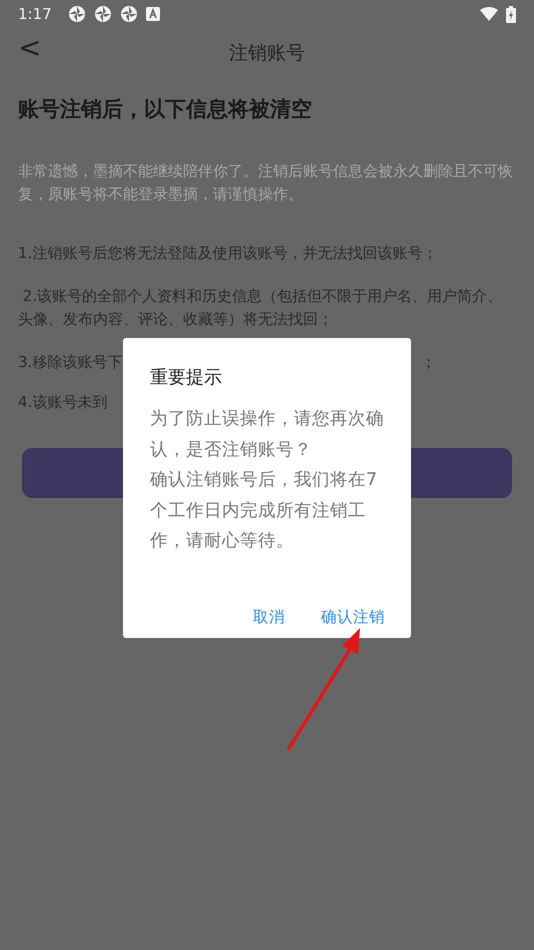 This screenshot has width=534, height=950. What do you see at coordinates (267, 53) in the screenshot?
I see `page-title: 注销账号` at bounding box center [267, 53].